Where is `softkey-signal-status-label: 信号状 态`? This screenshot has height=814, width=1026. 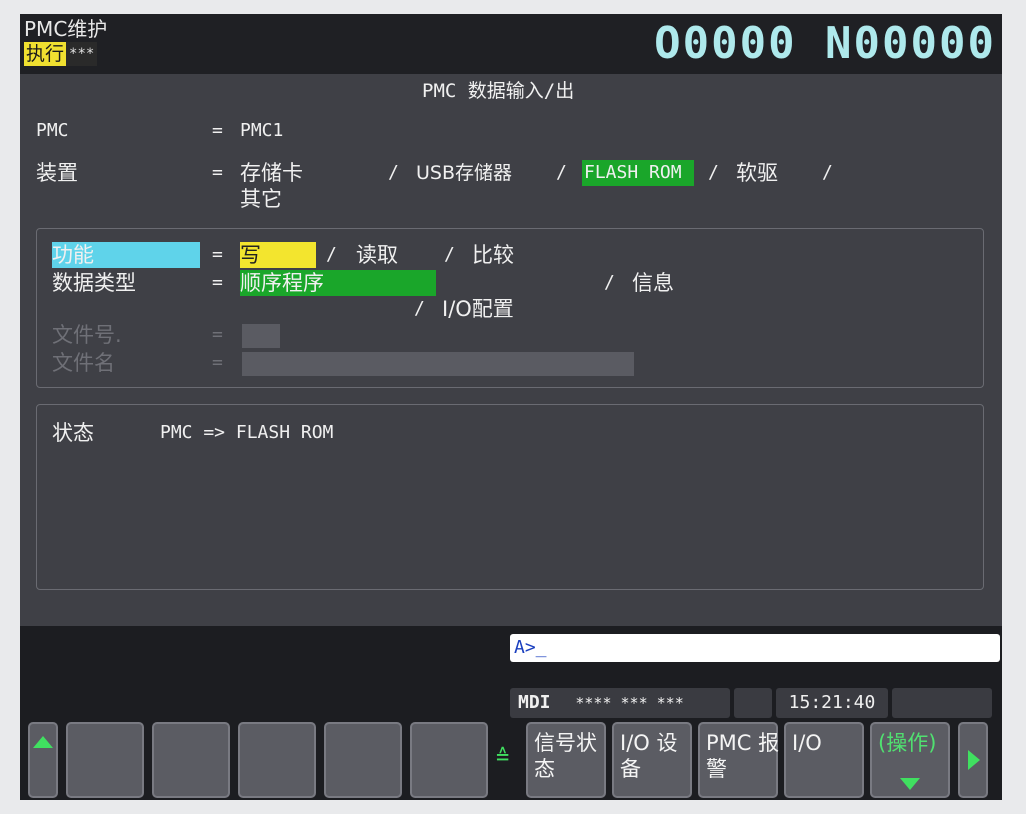
softkey-signal-status-label: 信号状 态 is located at coordinates (565, 756).